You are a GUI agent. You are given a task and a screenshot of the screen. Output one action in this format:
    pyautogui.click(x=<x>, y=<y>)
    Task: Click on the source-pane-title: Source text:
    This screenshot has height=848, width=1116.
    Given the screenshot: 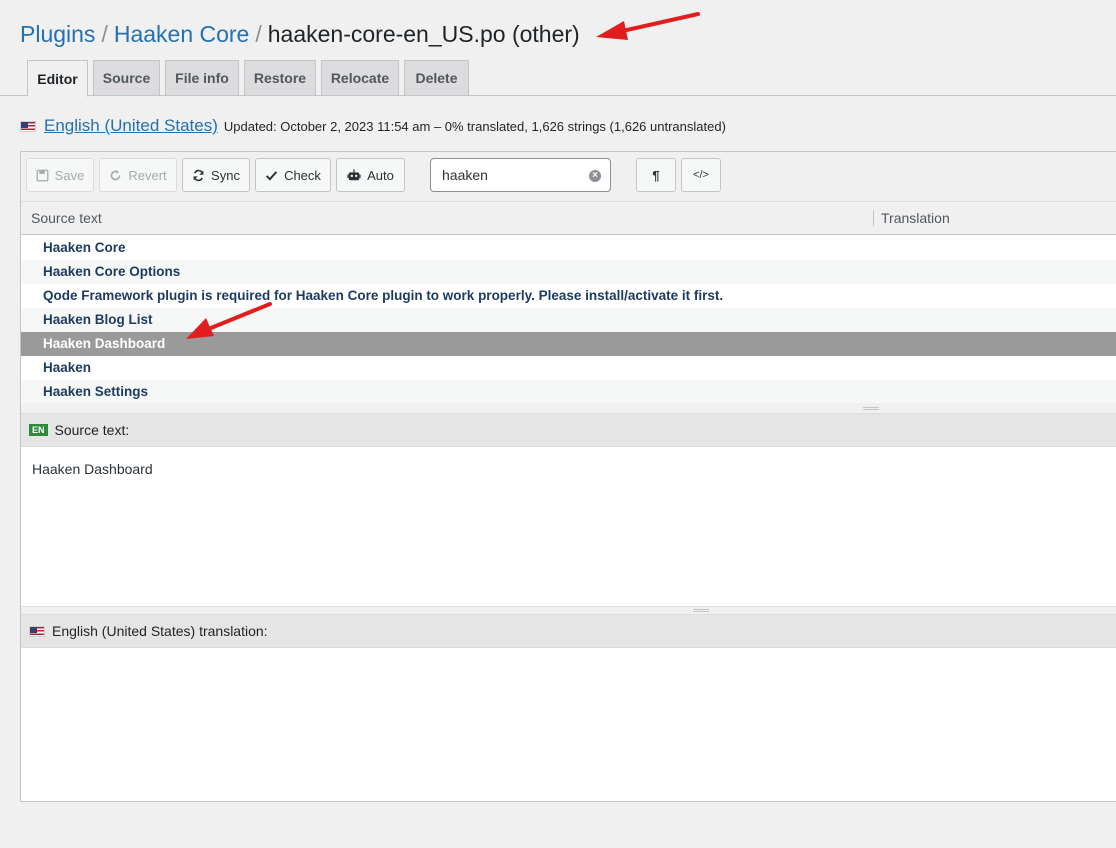 What is the action you would take?
    pyautogui.click(x=92, y=430)
    